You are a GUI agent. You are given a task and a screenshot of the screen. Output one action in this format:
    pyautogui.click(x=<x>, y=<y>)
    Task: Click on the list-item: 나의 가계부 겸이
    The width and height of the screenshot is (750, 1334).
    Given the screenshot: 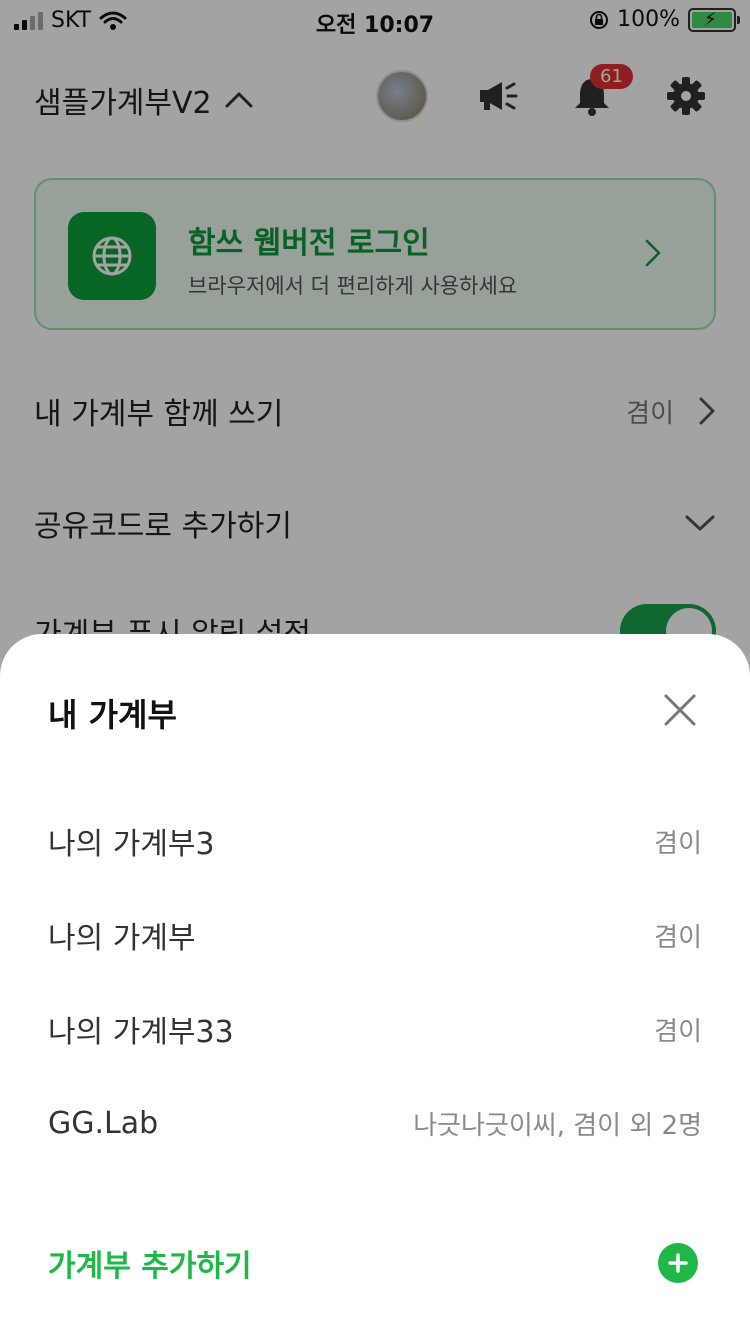 What is the action you would take?
    pyautogui.click(x=375, y=935)
    